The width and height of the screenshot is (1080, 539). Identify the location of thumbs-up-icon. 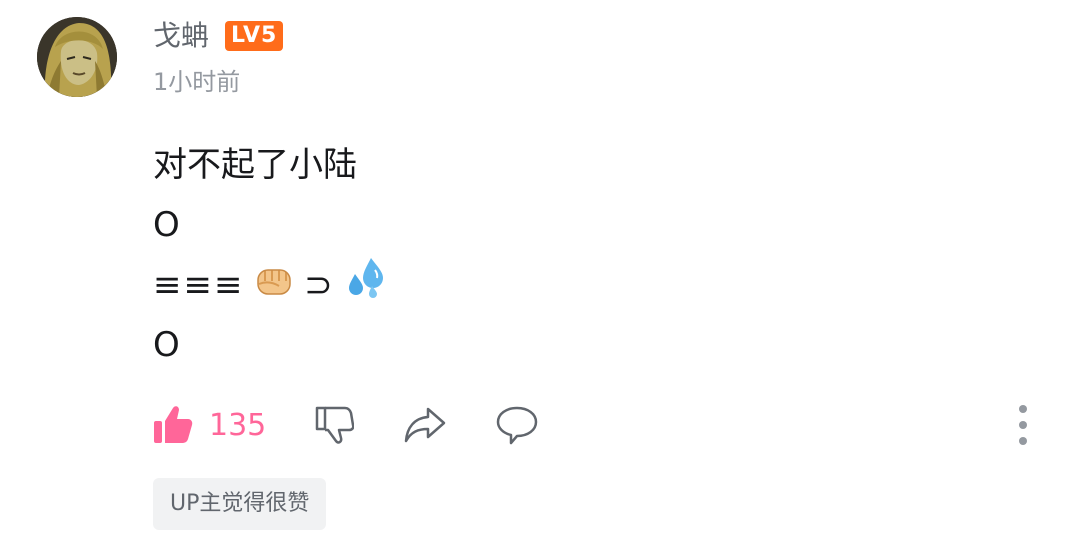
(173, 425).